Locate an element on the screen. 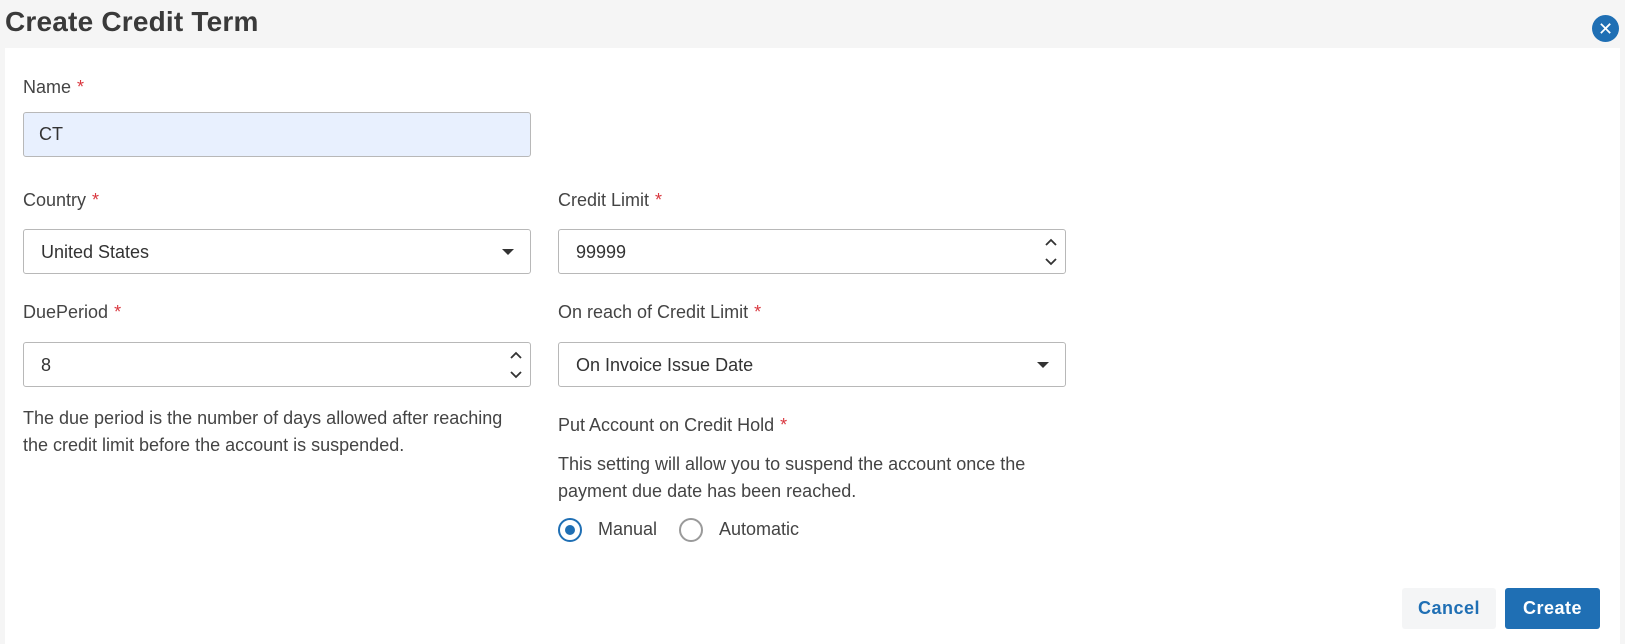 The width and height of the screenshot is (1625, 644). due-period-label: DuePeriod * is located at coordinates (72, 312).